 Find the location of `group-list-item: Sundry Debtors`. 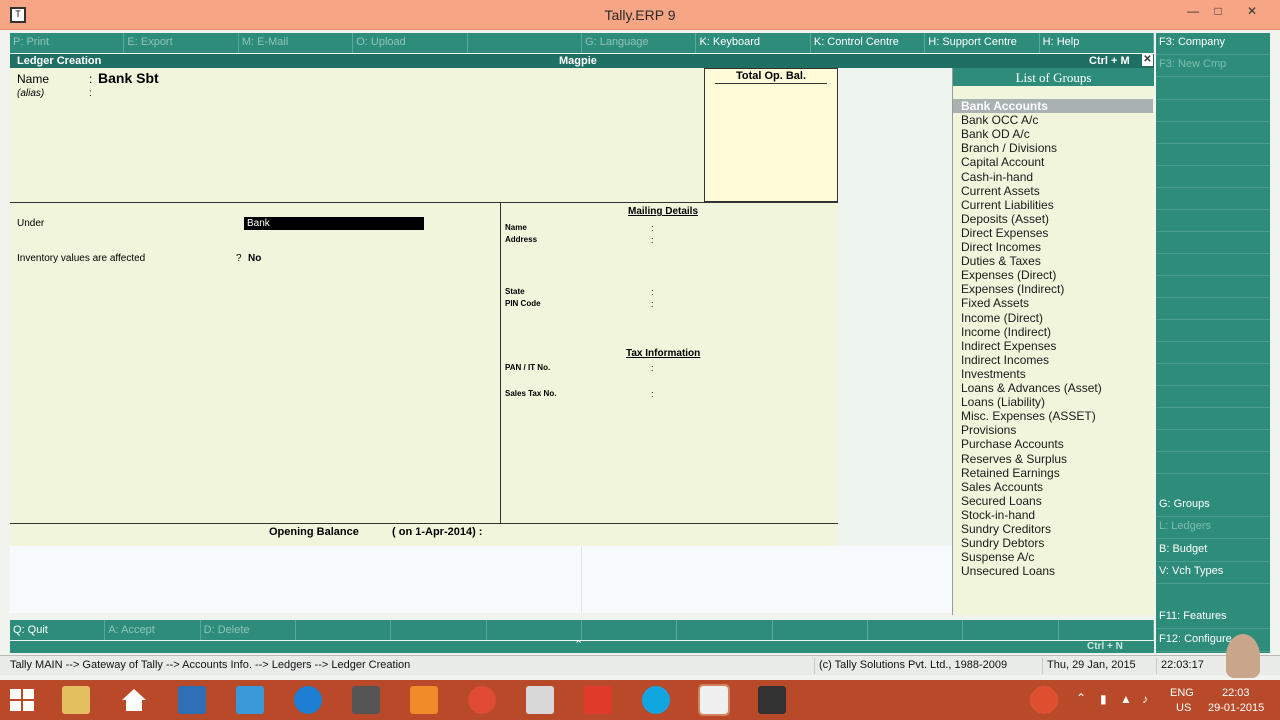

group-list-item: Sundry Debtors is located at coordinates (1053, 543).